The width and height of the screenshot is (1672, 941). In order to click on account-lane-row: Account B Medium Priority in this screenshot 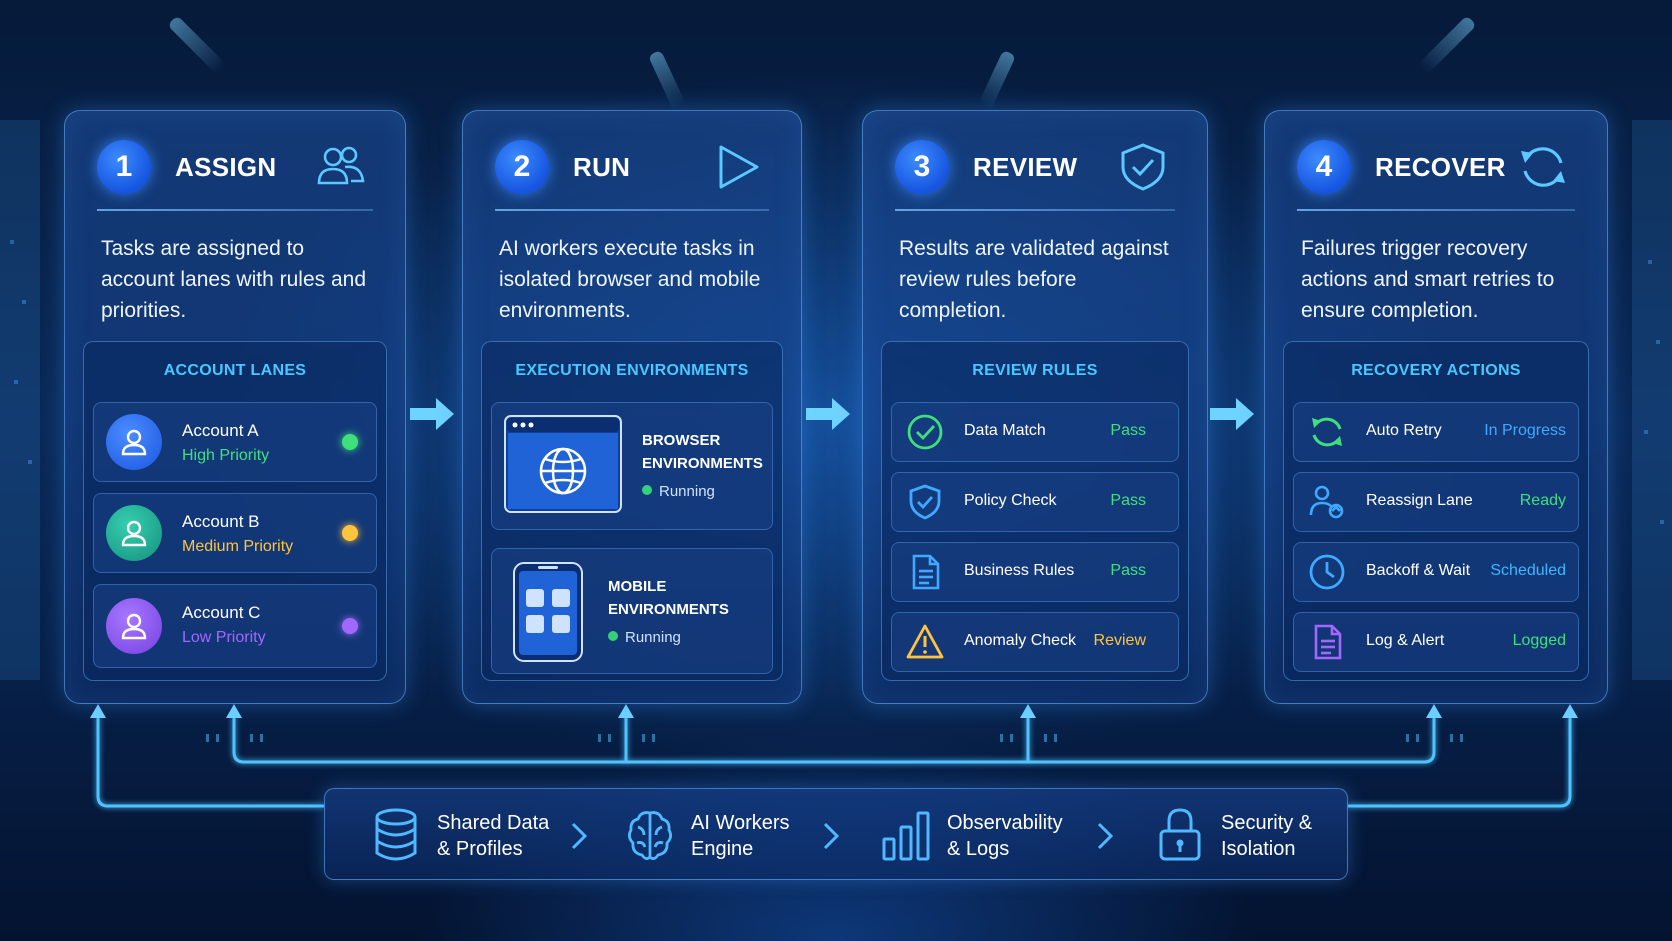, I will do `click(235, 533)`.